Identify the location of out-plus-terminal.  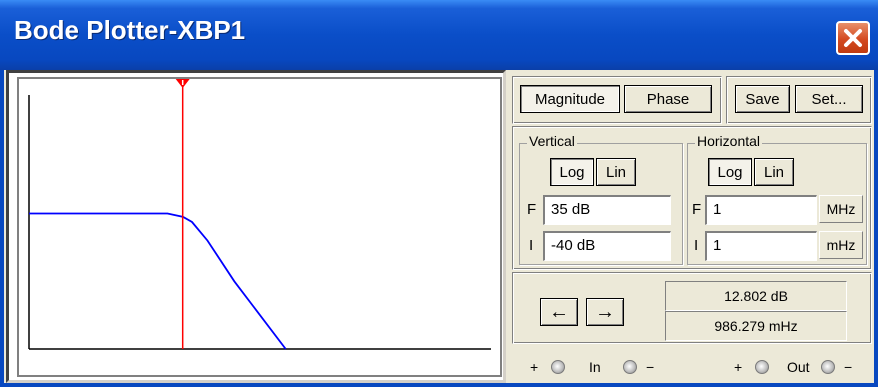
(762, 367).